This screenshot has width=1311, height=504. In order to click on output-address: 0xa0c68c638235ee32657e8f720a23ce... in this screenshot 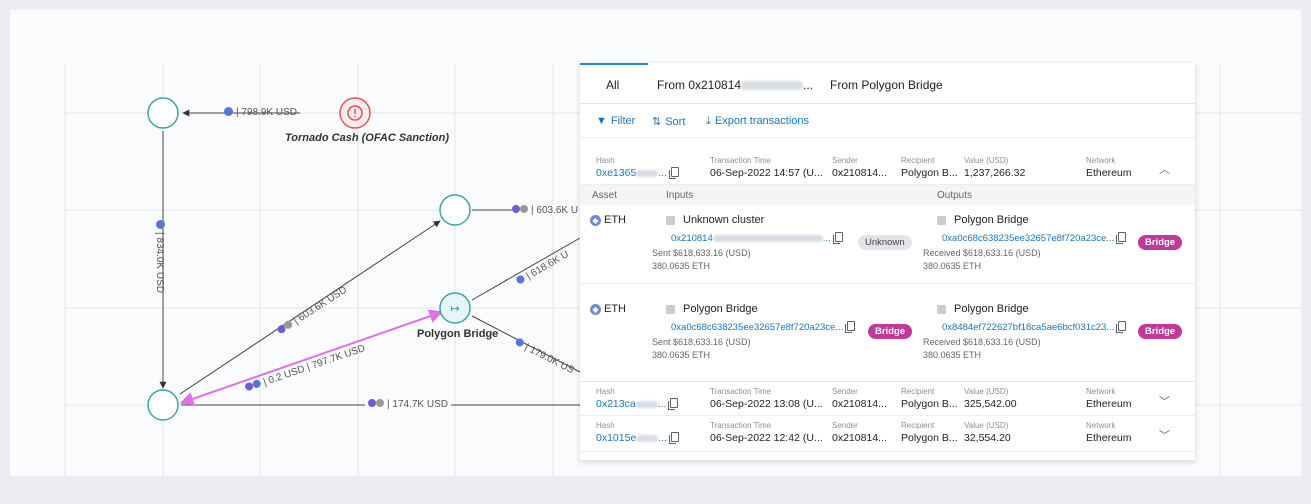, I will do `click(1034, 238)`.